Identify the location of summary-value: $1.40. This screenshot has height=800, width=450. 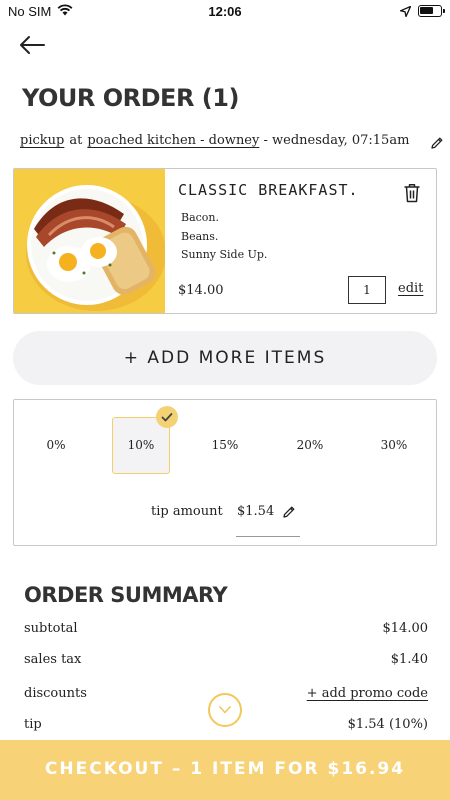
(409, 659).